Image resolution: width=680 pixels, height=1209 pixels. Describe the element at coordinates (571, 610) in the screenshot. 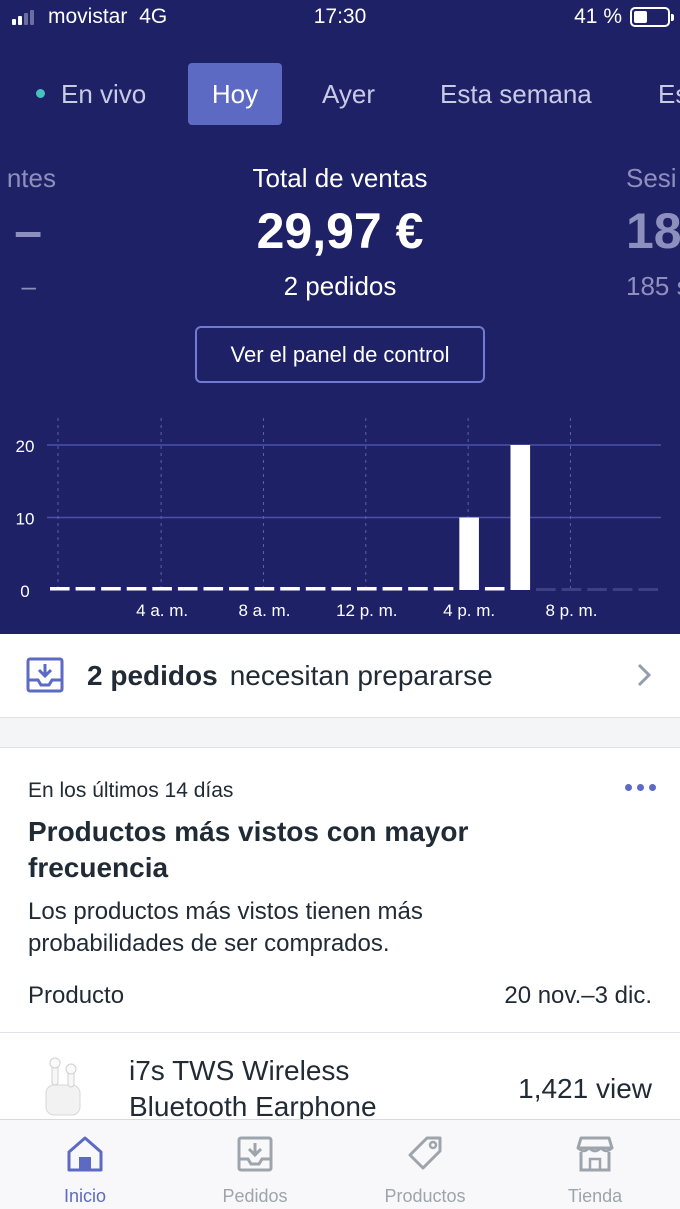

I see `chart-x-tick-label: 8 p. m.` at that location.